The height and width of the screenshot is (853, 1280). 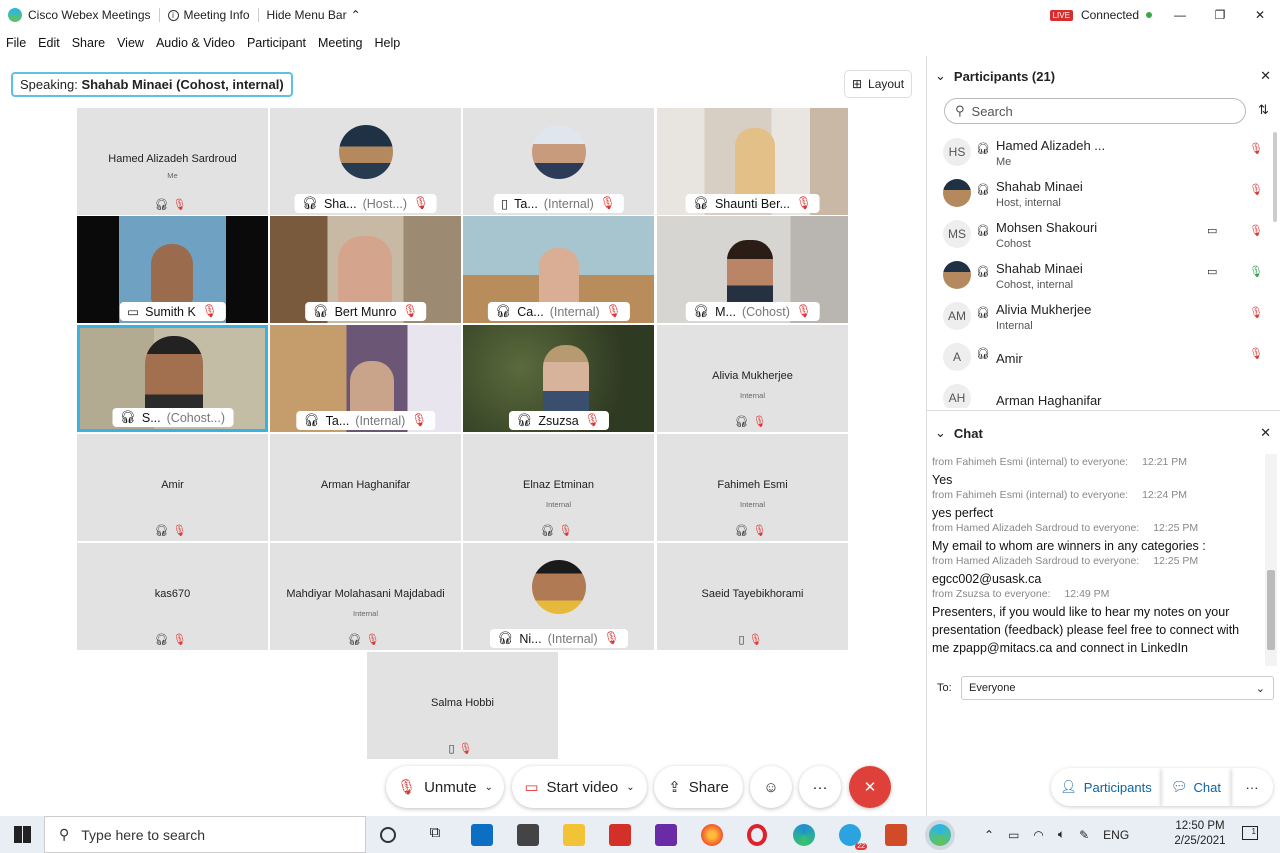 What do you see at coordinates (752, 161) in the screenshot?
I see `video-tile: 🎧︎ Shaunti Ber... 🎙︎` at bounding box center [752, 161].